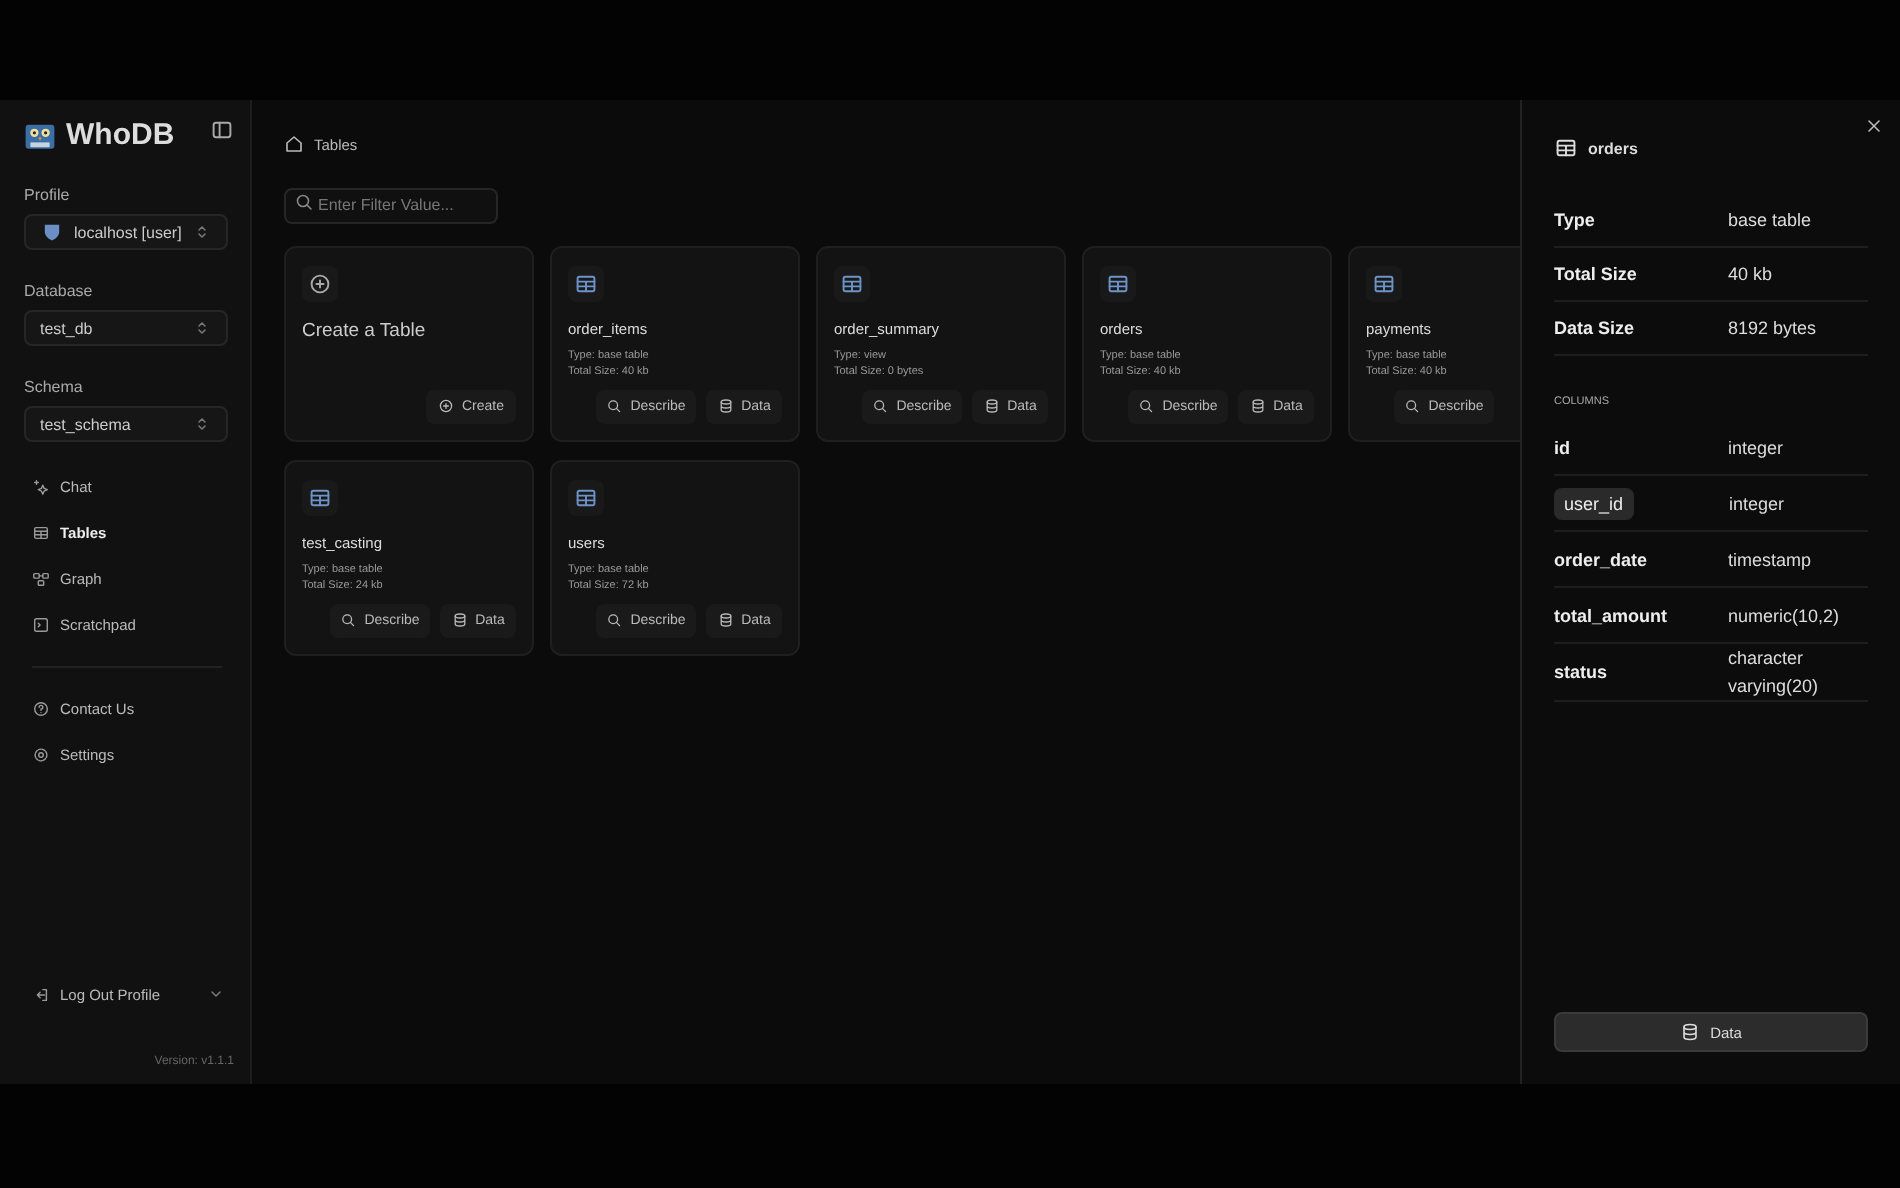 Image resolution: width=1900 pixels, height=1188 pixels. I want to click on property-name: Total Size, so click(1596, 274).